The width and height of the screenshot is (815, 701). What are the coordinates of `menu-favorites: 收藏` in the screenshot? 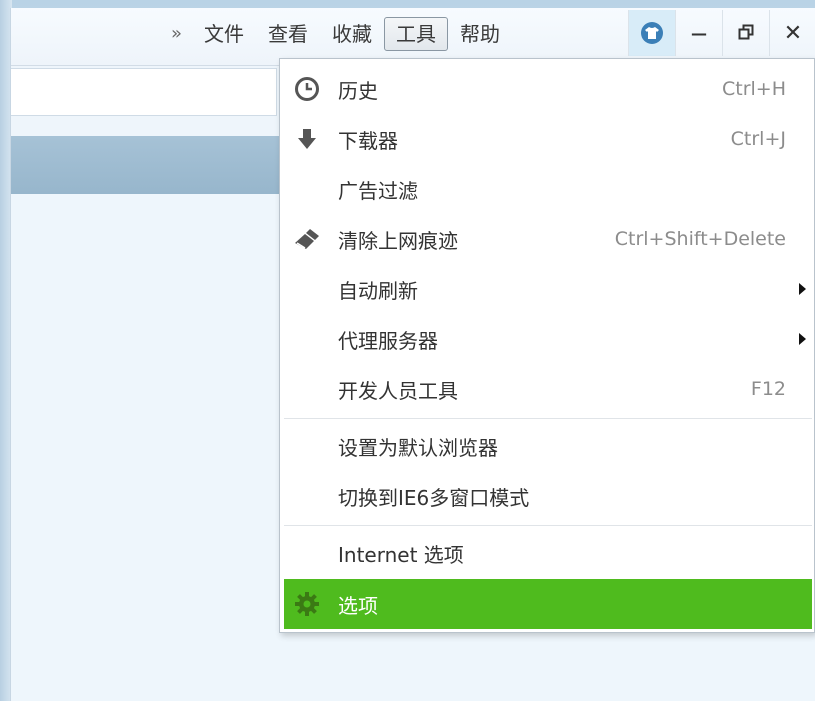 It's located at (352, 34).